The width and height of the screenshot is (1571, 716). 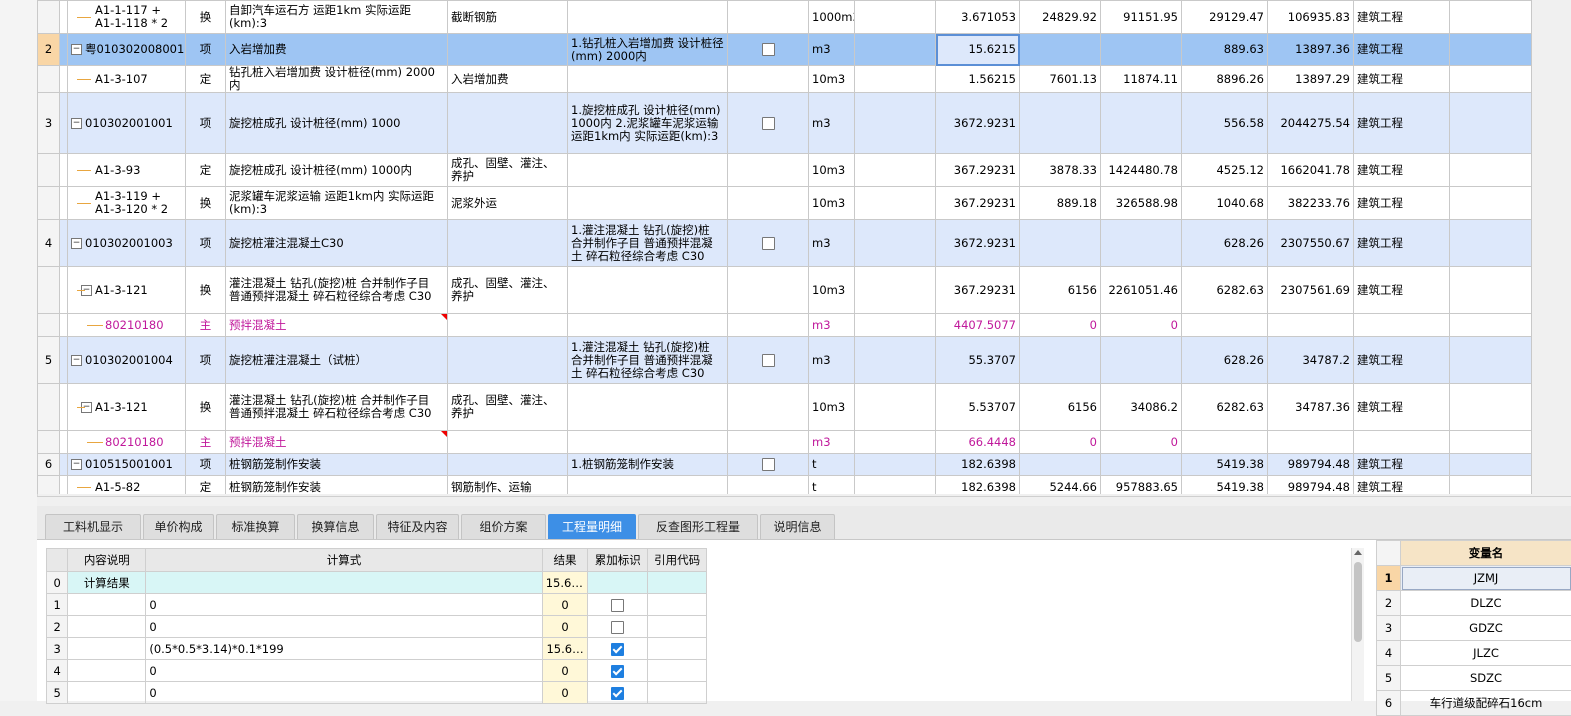 I want to click on composite-total-cell: 382233.76, so click(x=1311, y=203).